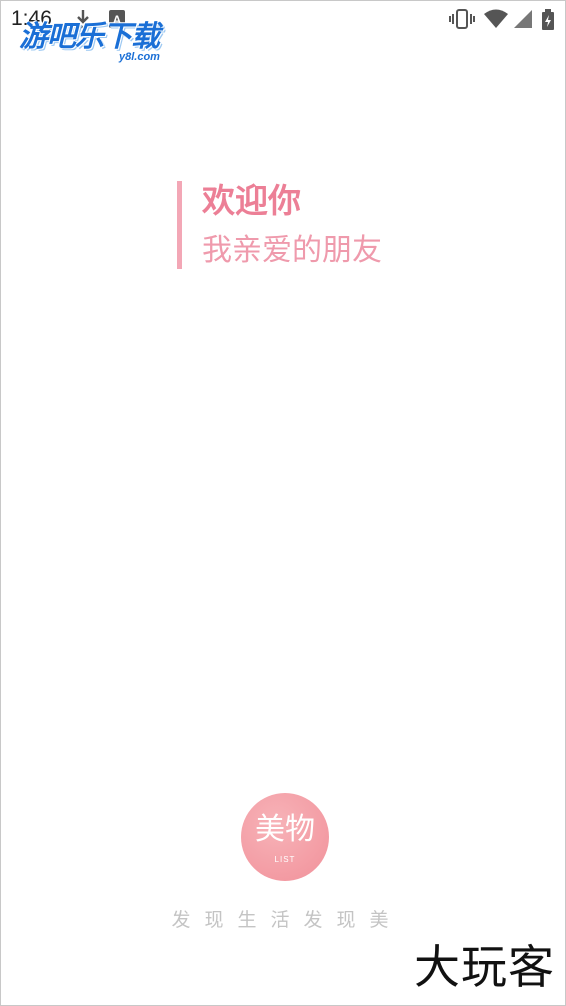  I want to click on greeting-block: 欢迎你 我亲爱的朋友, so click(279, 225).